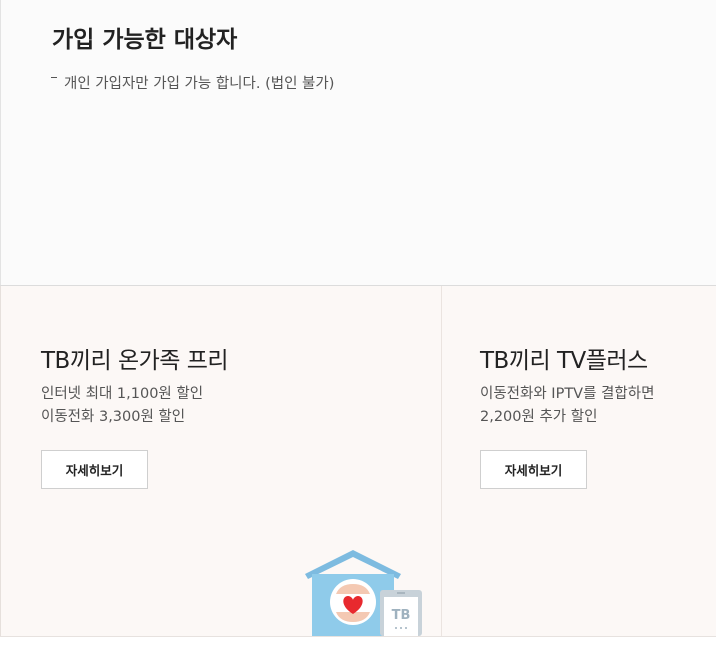 This screenshot has width=716, height=650. Describe the element at coordinates (0, 461) in the screenshot. I see `left-edge-line` at that location.